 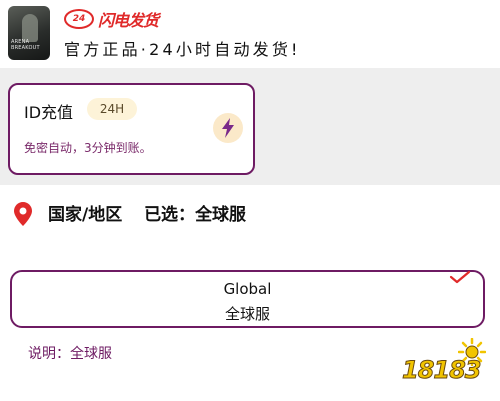 I want to click on region-option-global: Global 全球服, so click(x=247, y=299).